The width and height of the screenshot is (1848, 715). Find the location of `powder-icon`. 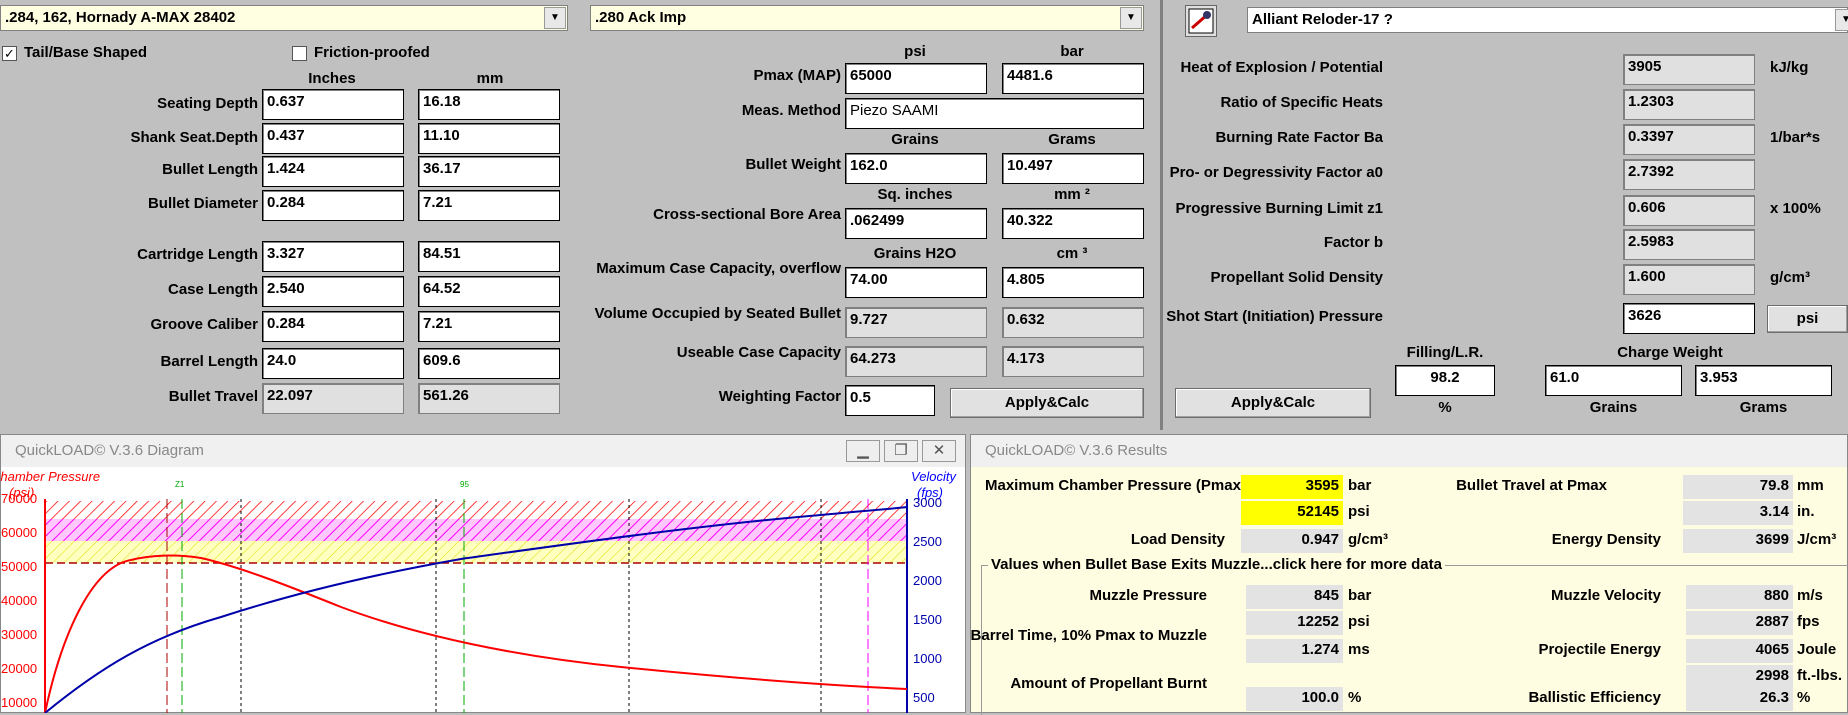

powder-icon is located at coordinates (1201, 21).